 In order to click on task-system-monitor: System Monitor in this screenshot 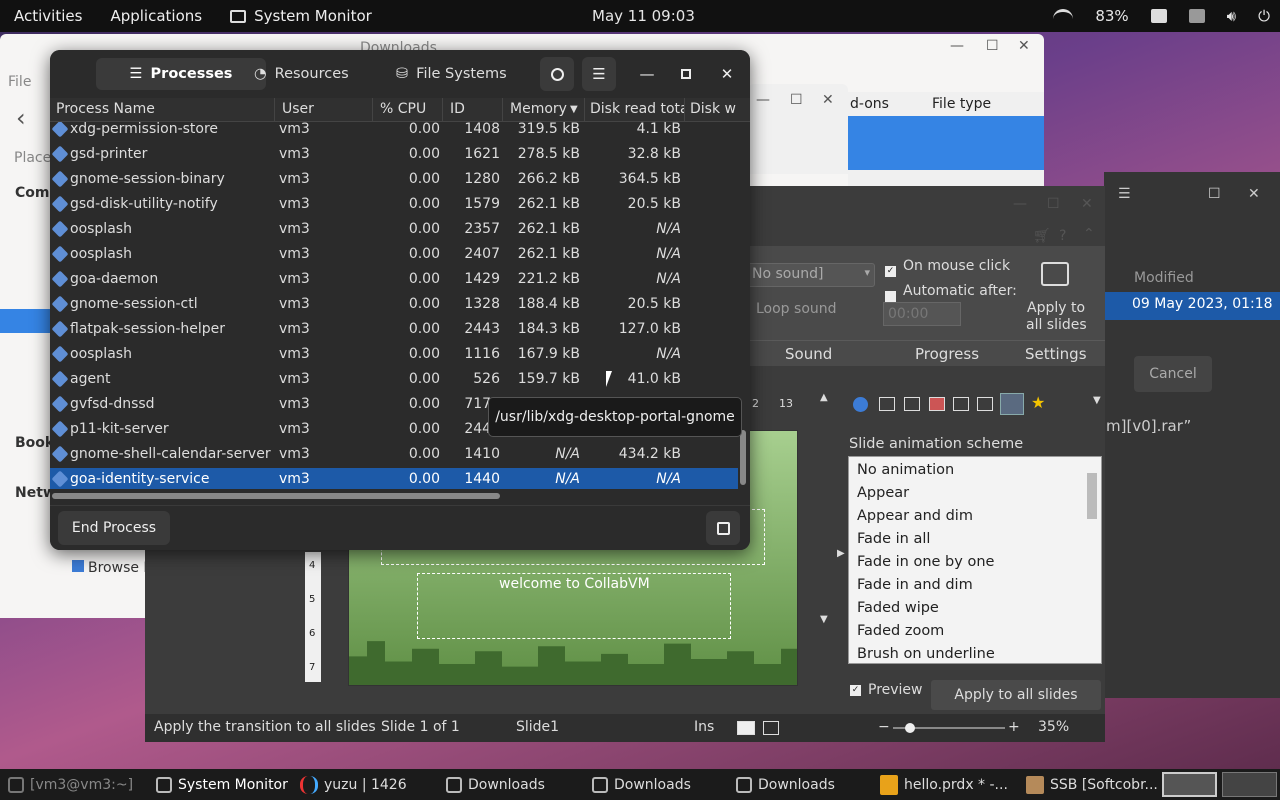, I will do `click(222, 784)`.